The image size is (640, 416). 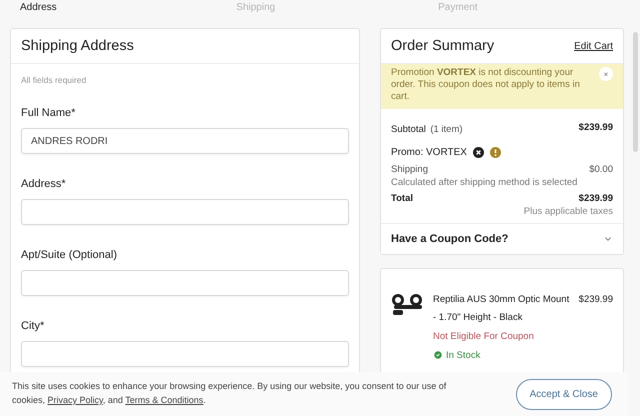 What do you see at coordinates (408, 129) in the screenshot?
I see `subtotal-label: Subtotal` at bounding box center [408, 129].